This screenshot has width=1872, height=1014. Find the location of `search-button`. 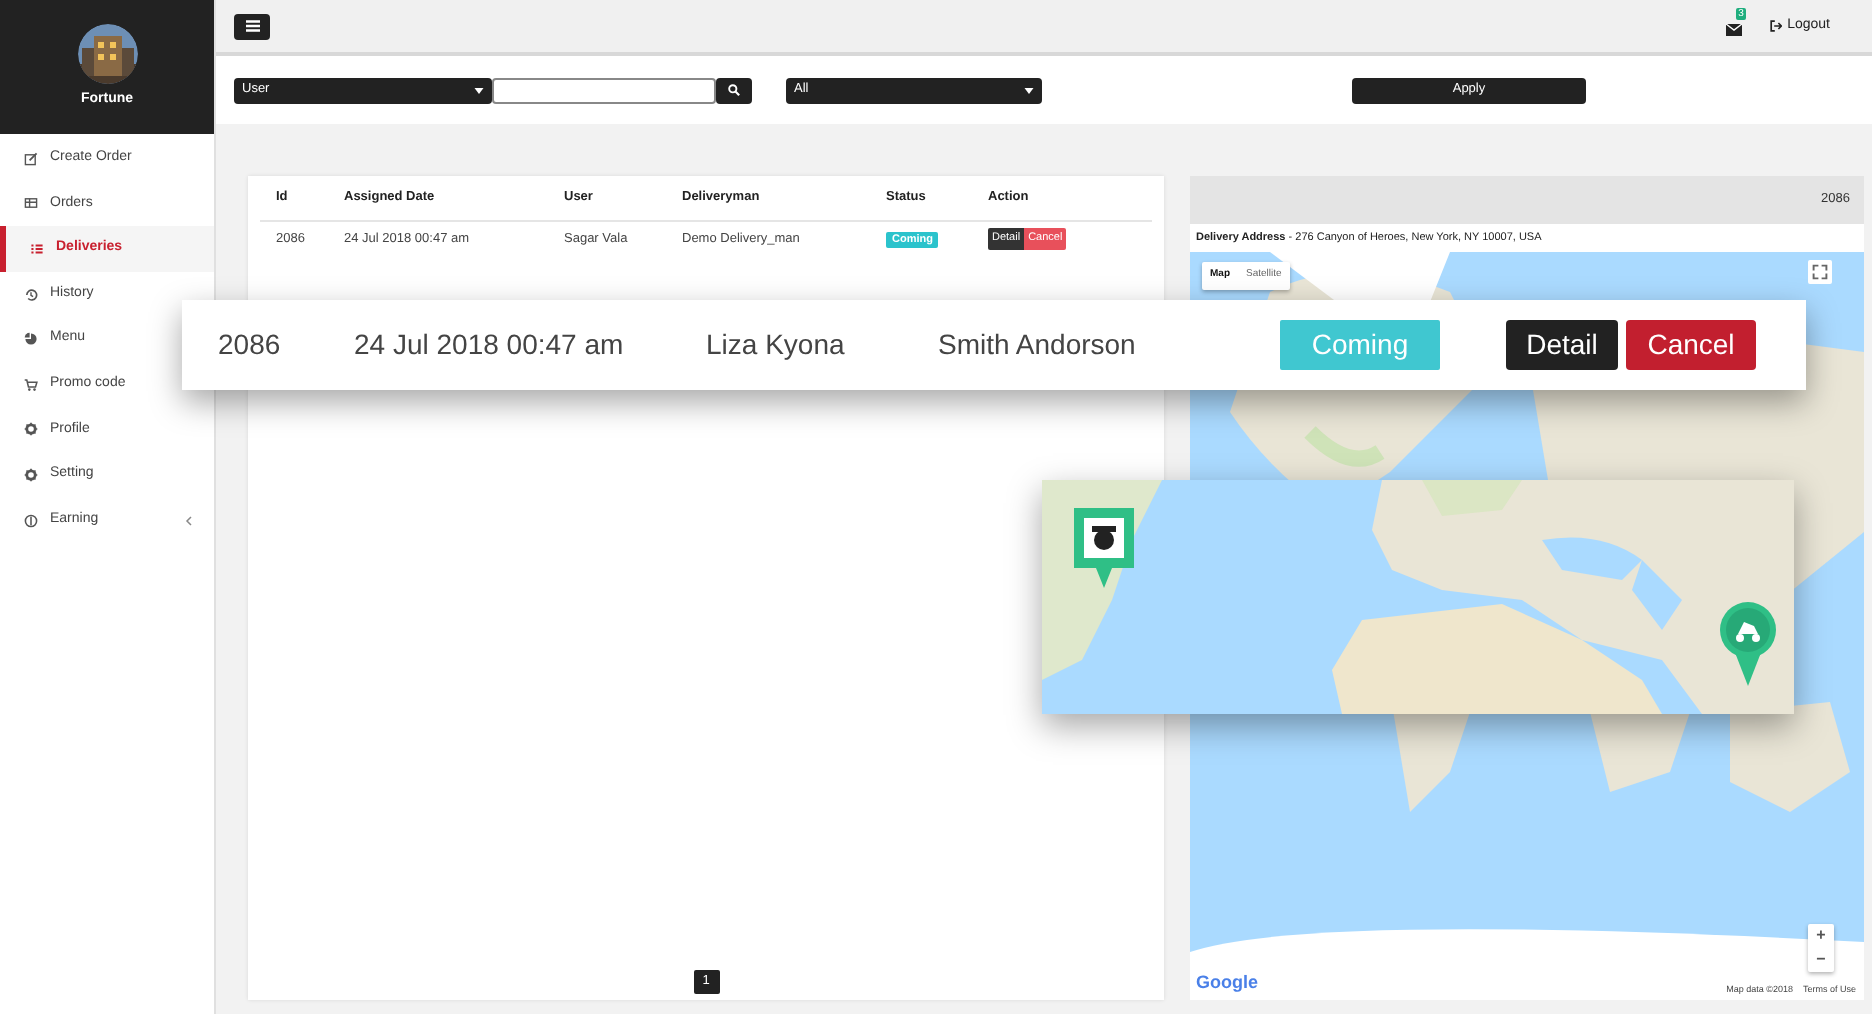

search-button is located at coordinates (734, 90).